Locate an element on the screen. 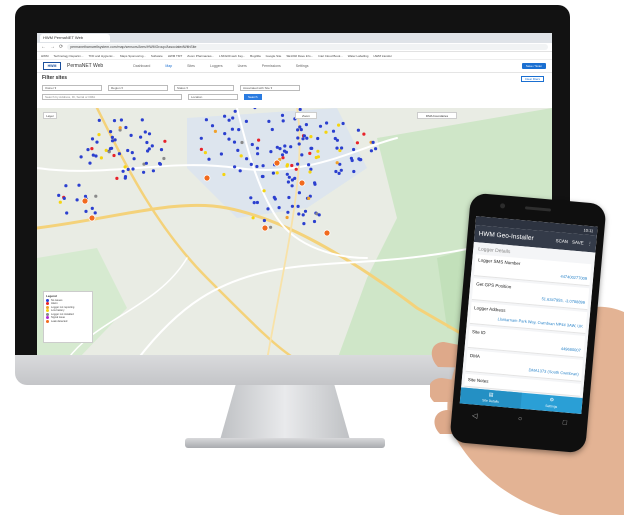 This screenshot has height=515, width=624. bookmark-link: Water Labelling is located at coordinates (358, 56).